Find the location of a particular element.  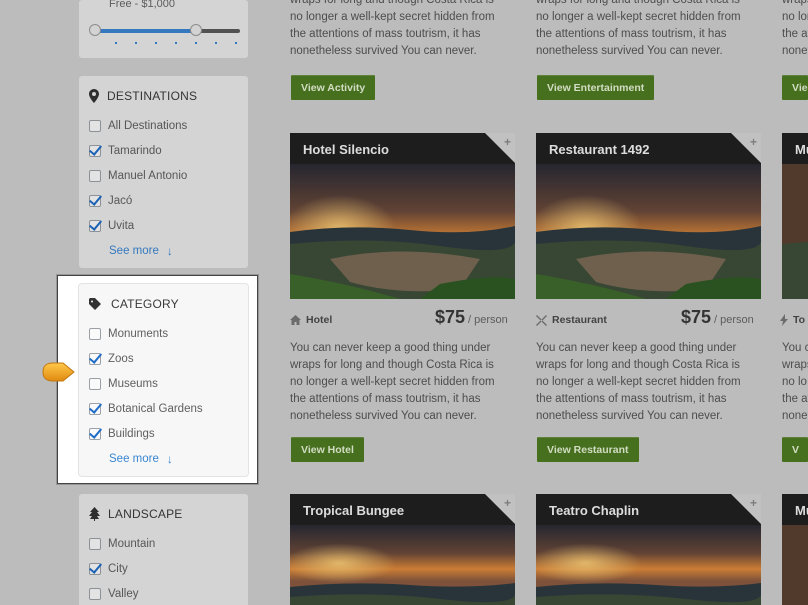

desc-line: nonet is located at coordinates (795, 416).